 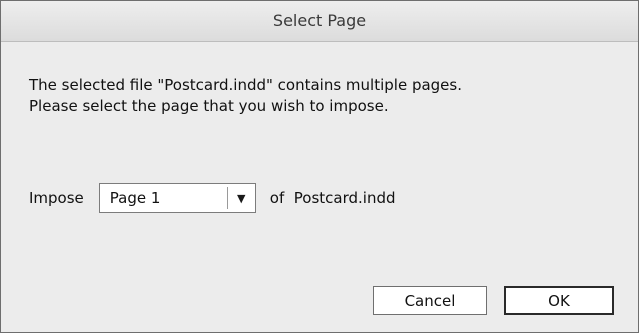 What do you see at coordinates (430, 300) in the screenshot?
I see `cancel-button: Cancel` at bounding box center [430, 300].